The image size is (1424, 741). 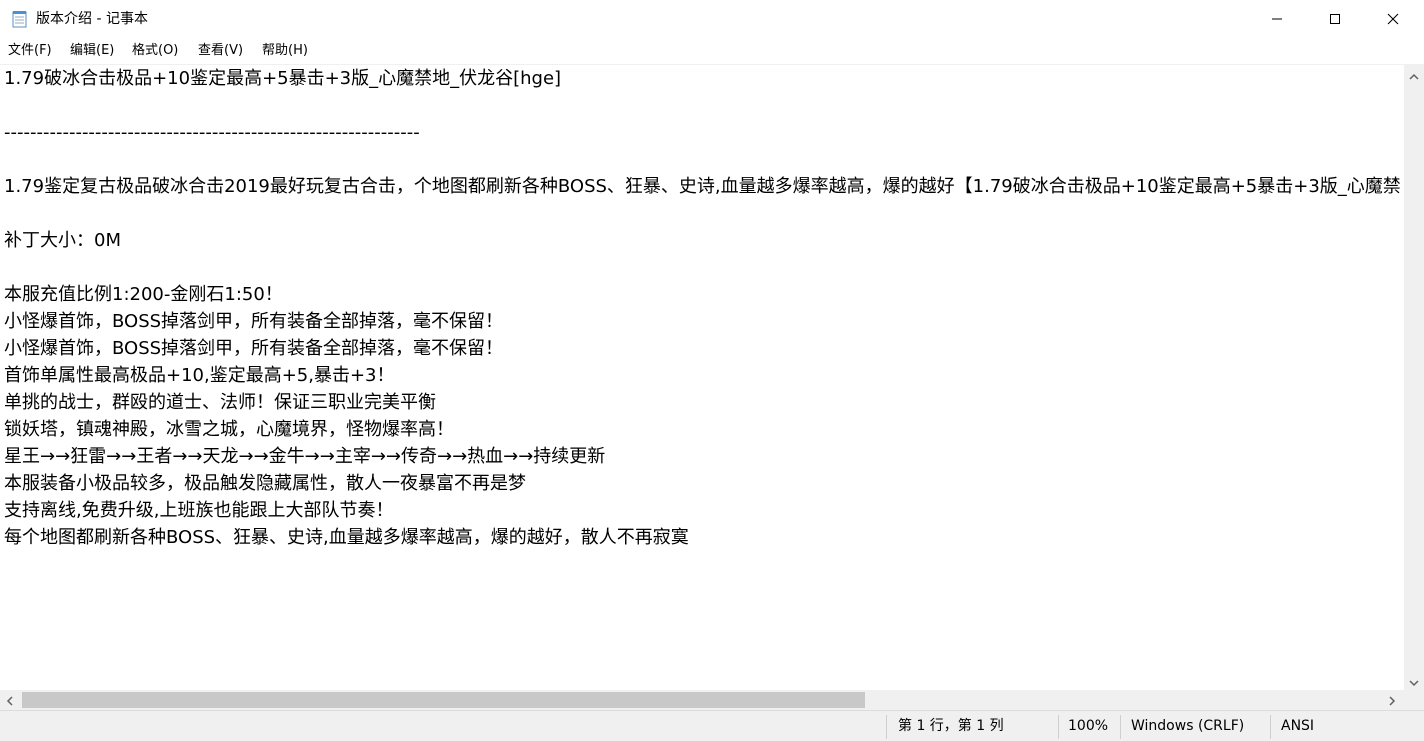 What do you see at coordinates (229, 429) in the screenshot?
I see `text-line: 锁妖塔，镇魂神殿，冰雪之城，心魔境界，怪物爆率高！` at bounding box center [229, 429].